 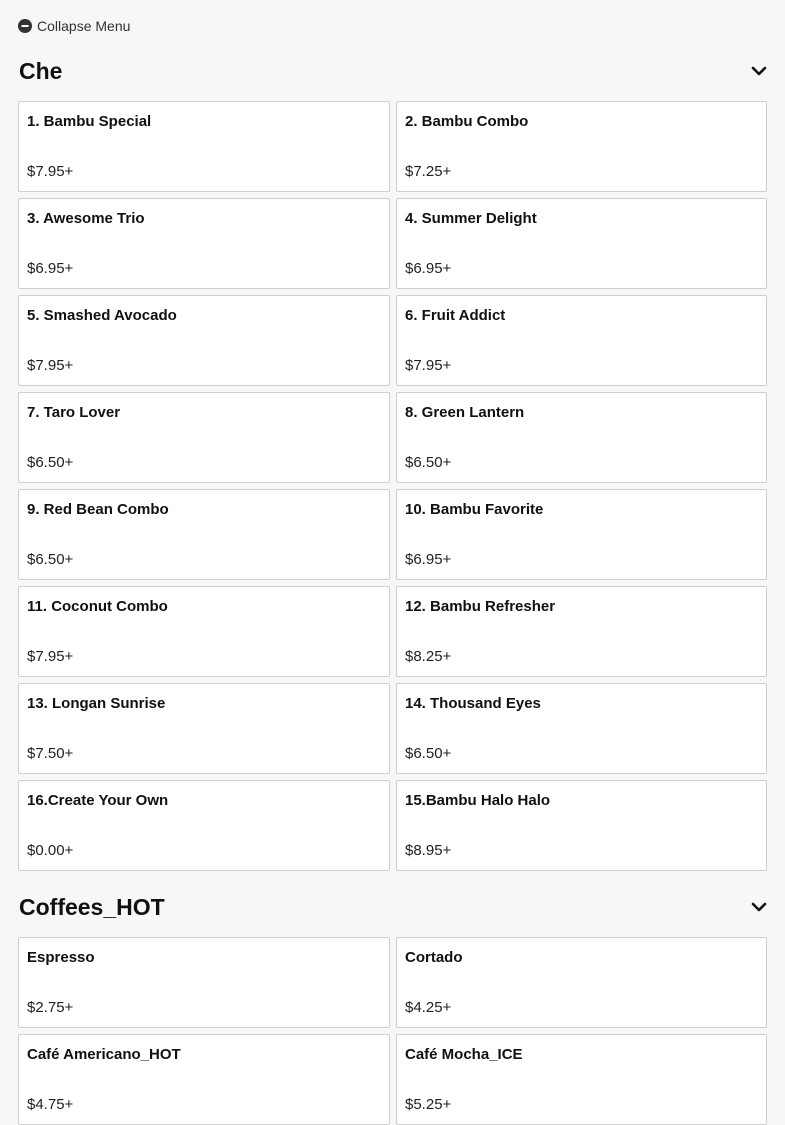 What do you see at coordinates (581, 243) in the screenshot?
I see `menu-item-card: 4. Summer Delight $6.95+` at bounding box center [581, 243].